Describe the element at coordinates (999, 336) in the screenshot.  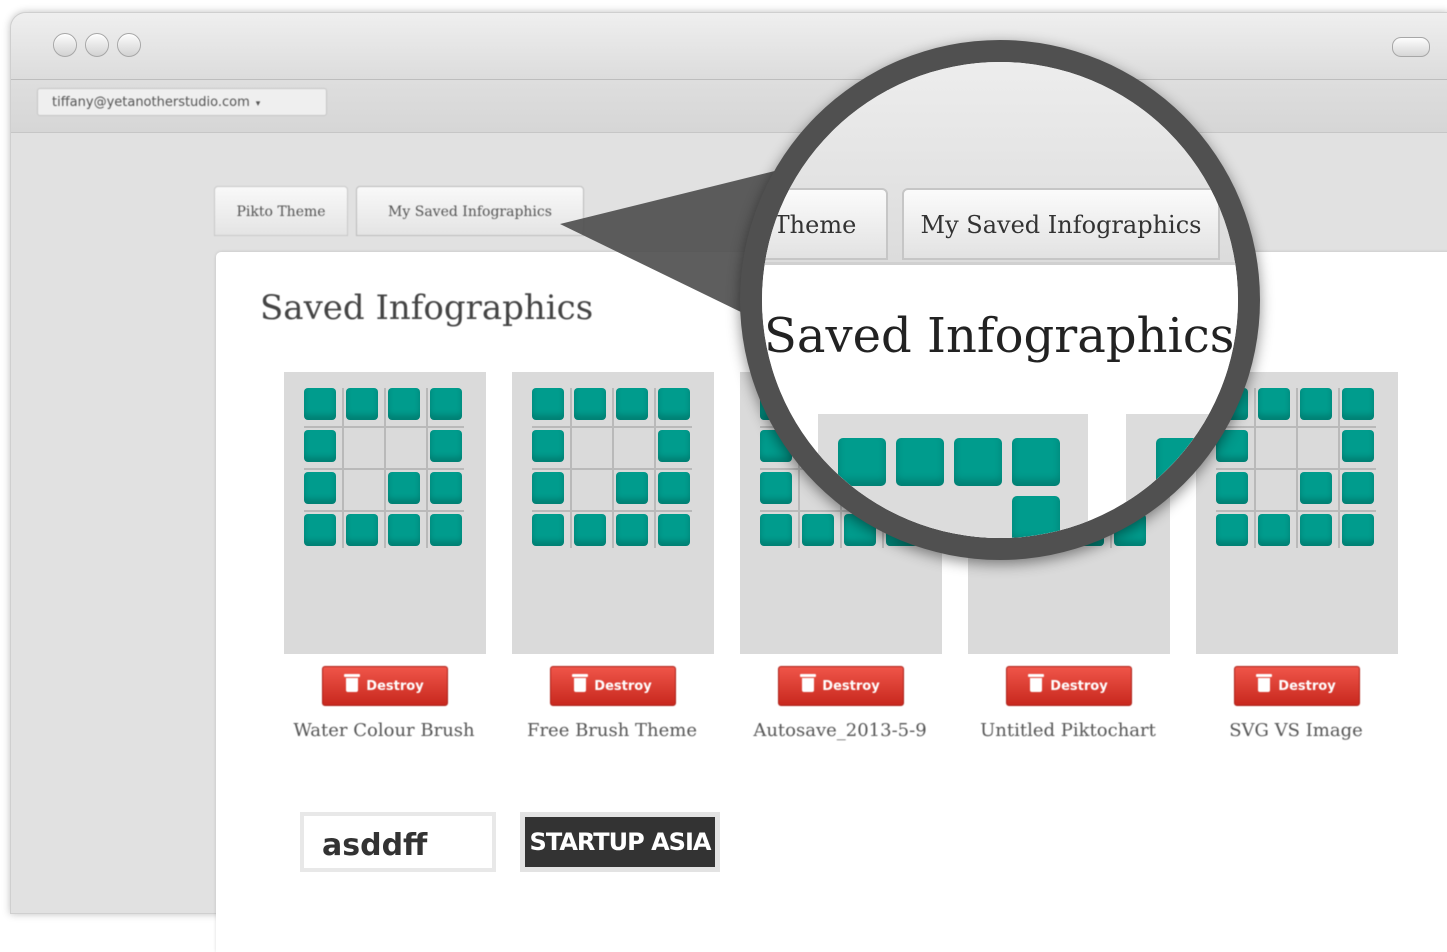
I see `zoomed-page-title: Saved Infographics` at that location.